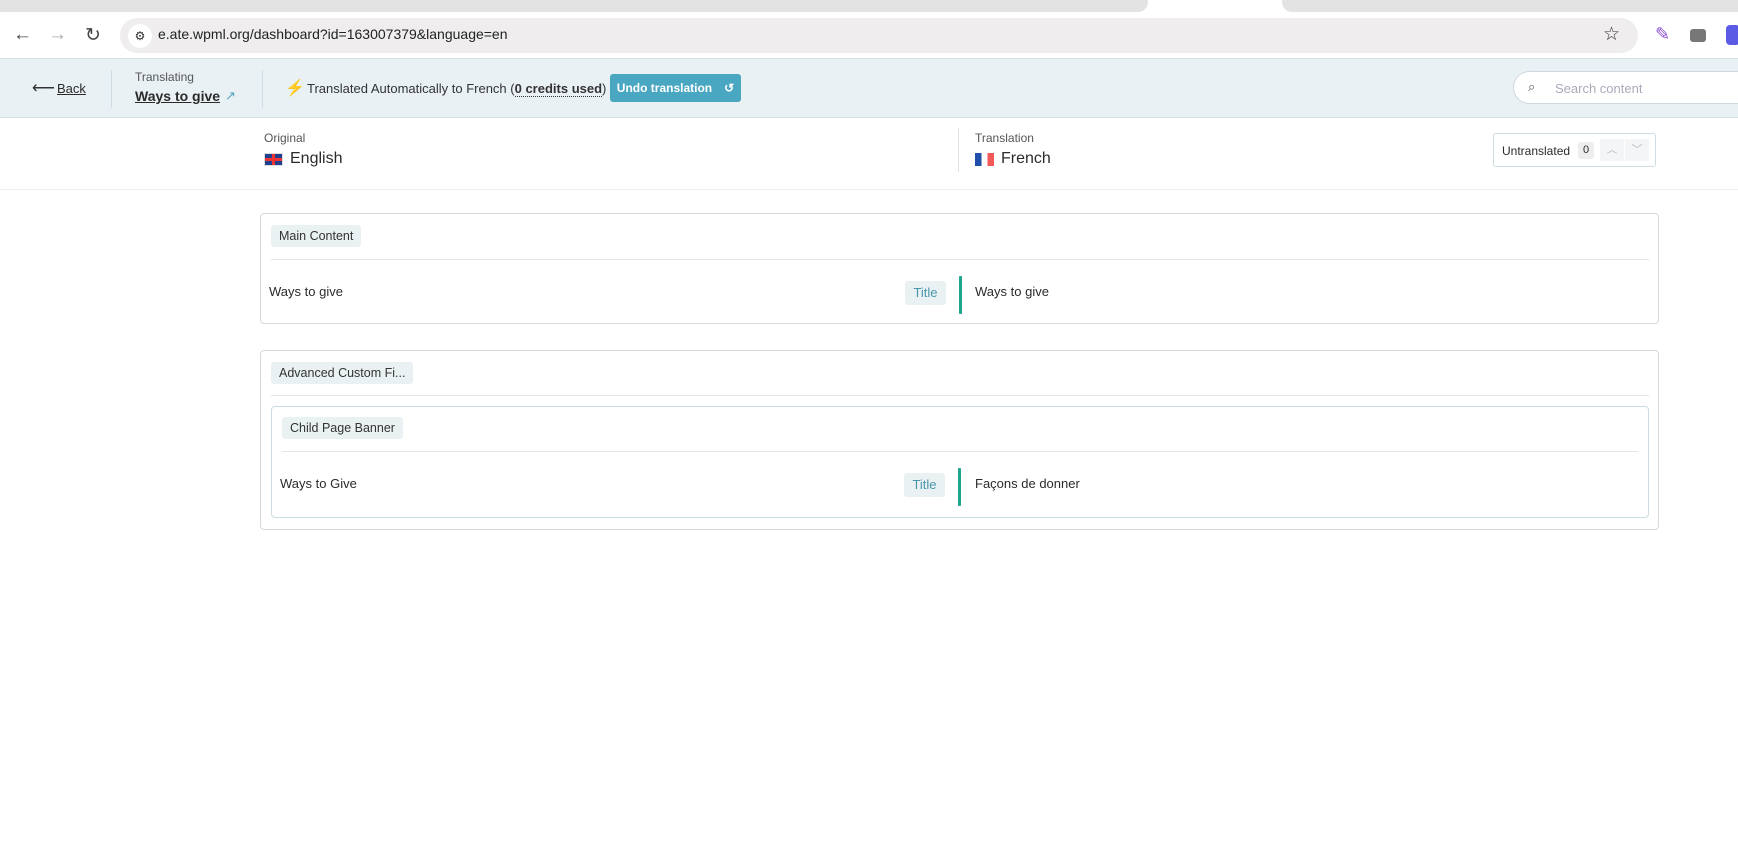 This screenshot has width=1738, height=863. Describe the element at coordinates (230, 96) in the screenshot. I see `external-link-icon: ↗` at that location.